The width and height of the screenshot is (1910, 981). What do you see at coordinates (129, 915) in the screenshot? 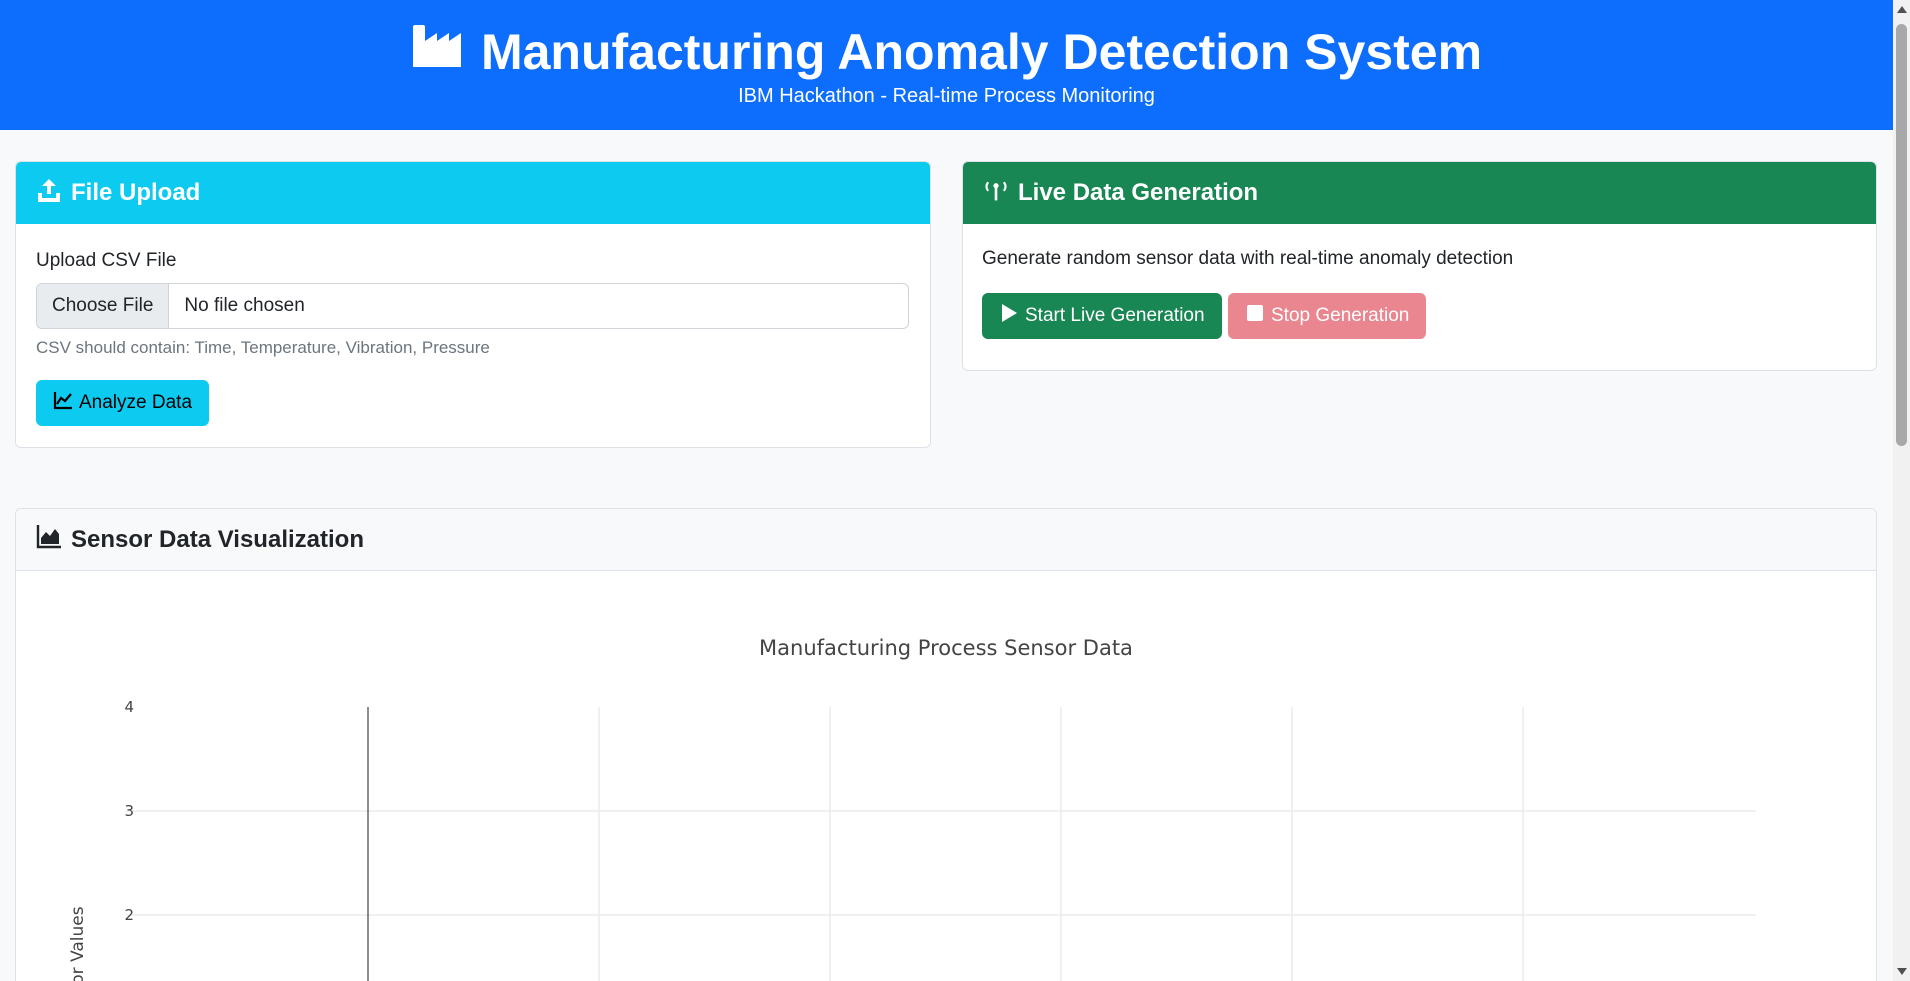
I see `y-tick-label: 2` at bounding box center [129, 915].